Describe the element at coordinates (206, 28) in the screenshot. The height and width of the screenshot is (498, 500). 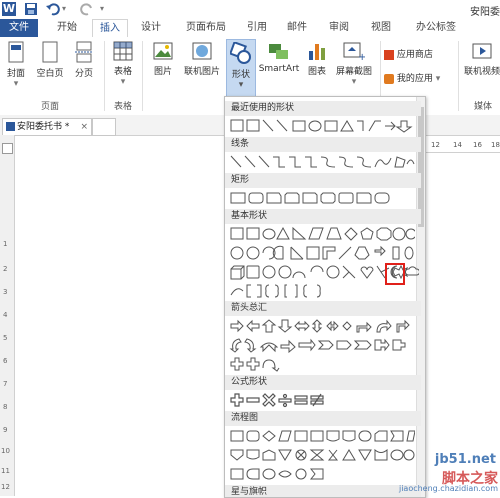
I see `tab-page-layout: 页面布局` at that location.